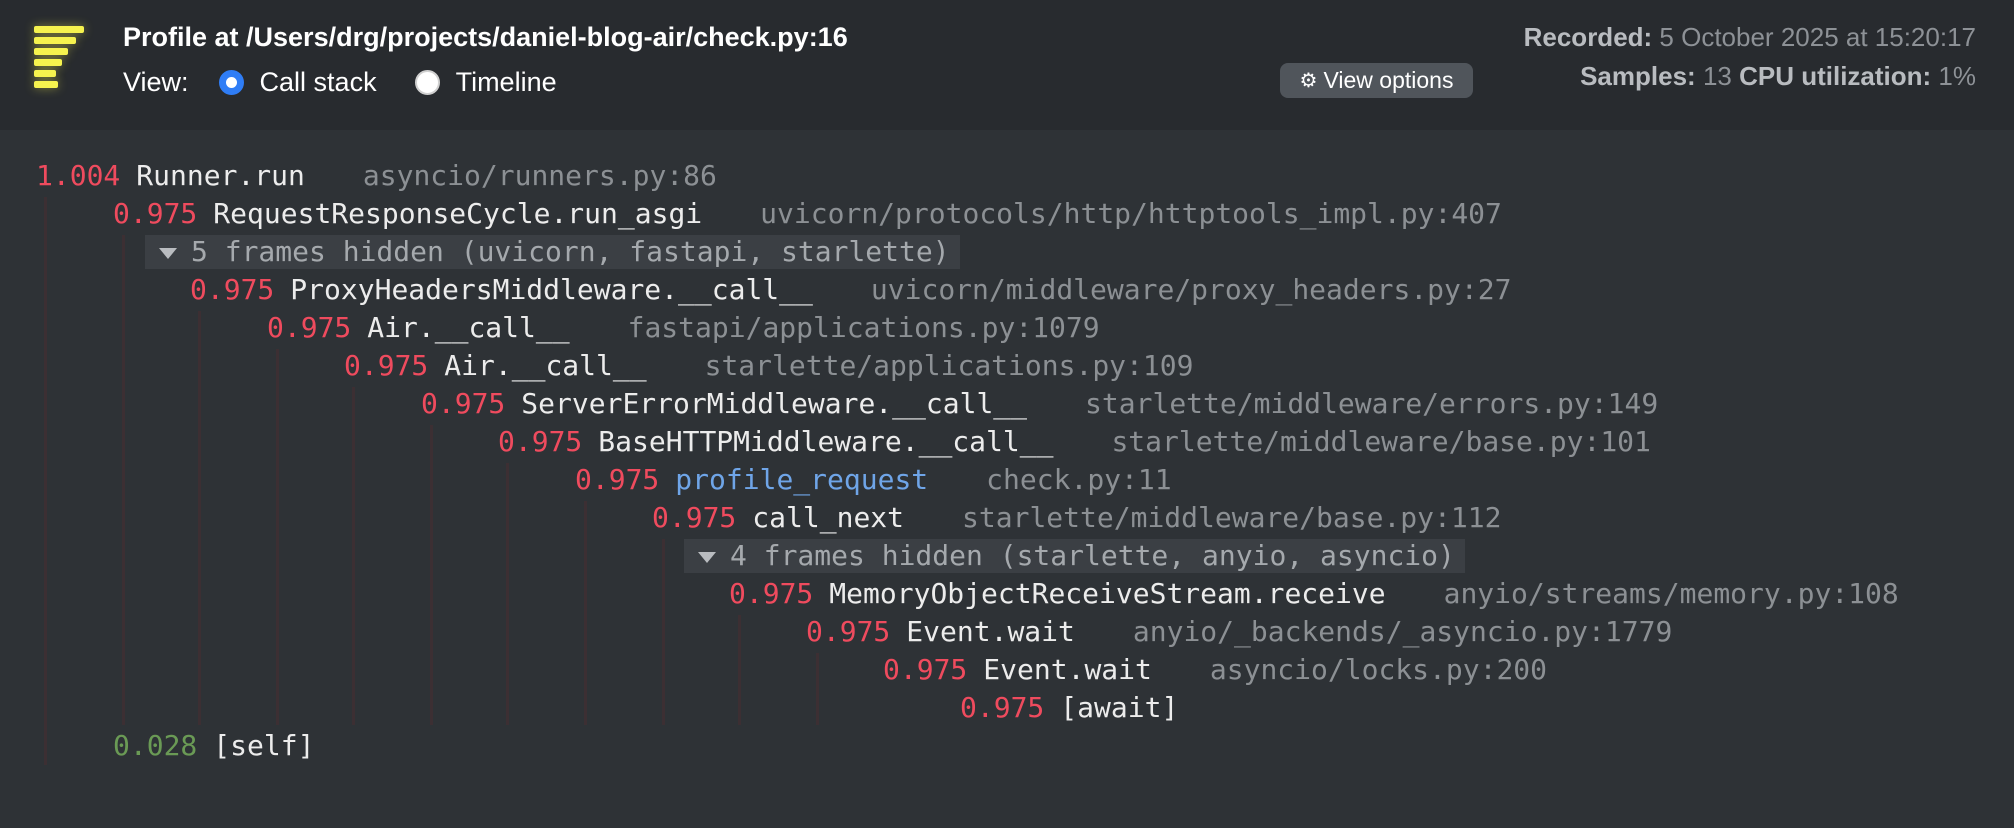  What do you see at coordinates (427, 82) in the screenshot?
I see `timeline-radio` at bounding box center [427, 82].